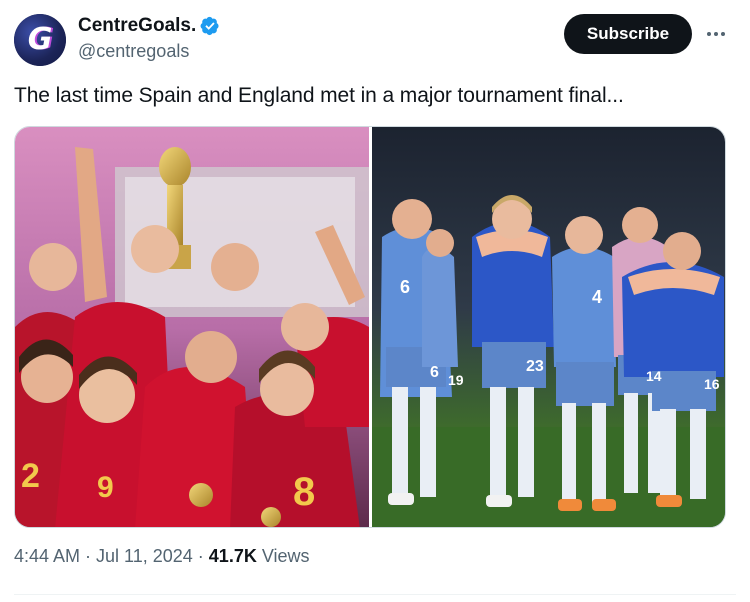 This screenshot has width=750, height=602. What do you see at coordinates (712, 384) in the screenshot?
I see `jersey-number: 16` at bounding box center [712, 384].